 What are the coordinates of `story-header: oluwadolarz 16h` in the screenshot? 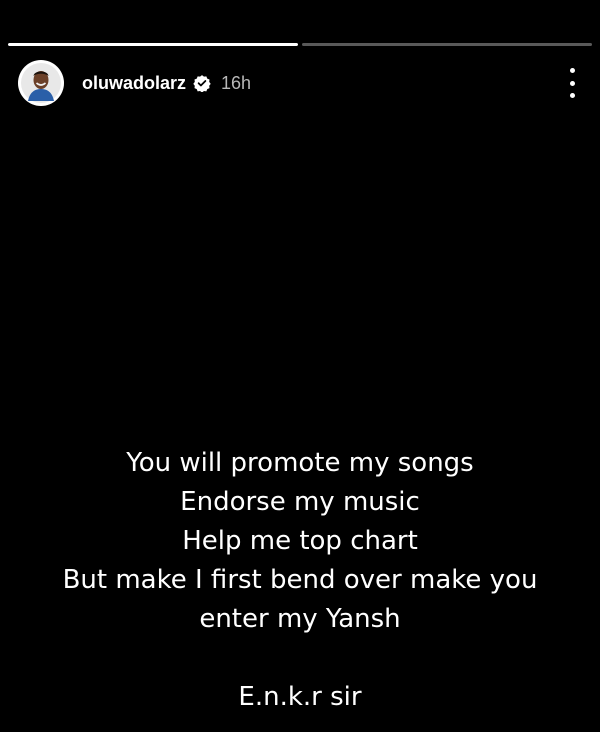 It's located at (300, 83).